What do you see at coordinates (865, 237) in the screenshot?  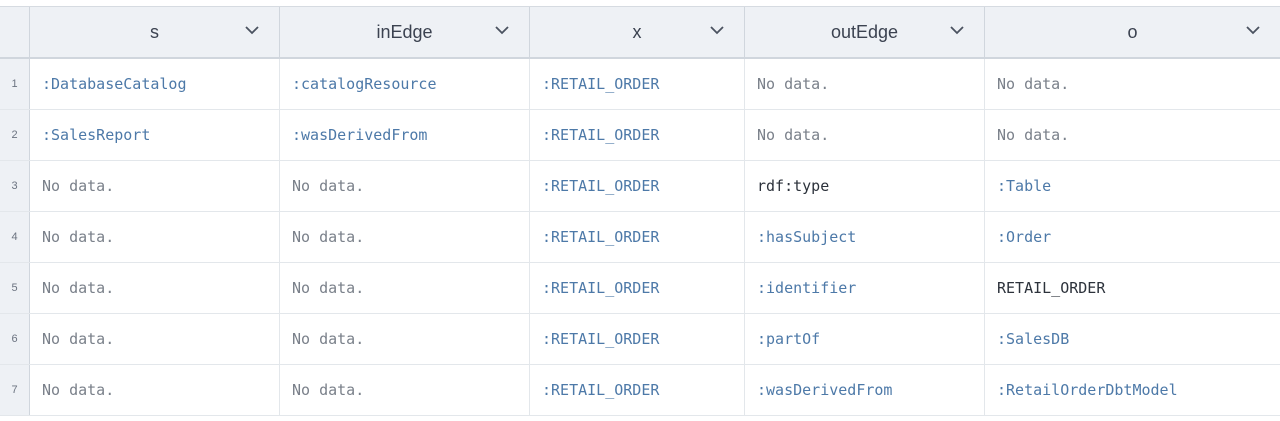 I see `cell-outEdge: :hasSubject` at bounding box center [865, 237].